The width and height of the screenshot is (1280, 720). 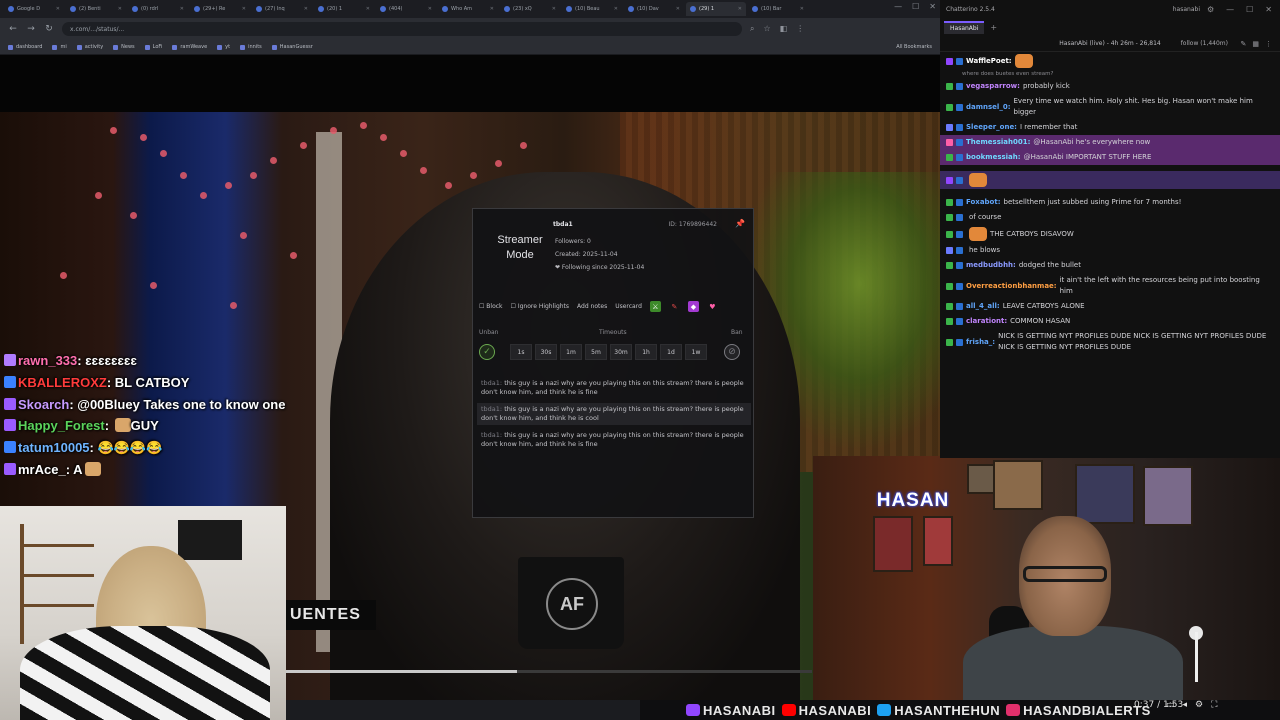 What do you see at coordinates (983, 202) in the screenshot?
I see `chat-username: Foxabot:` at bounding box center [983, 202].